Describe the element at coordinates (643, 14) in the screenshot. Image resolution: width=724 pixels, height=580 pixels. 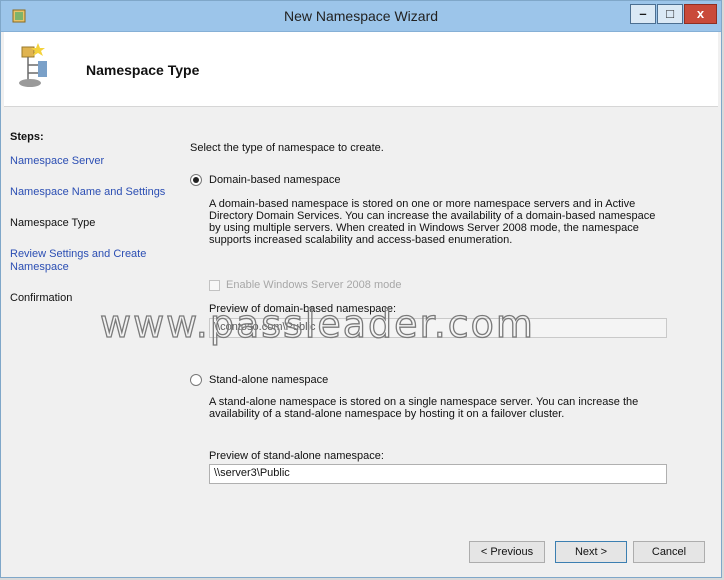
I see `minimize-button: –` at that location.